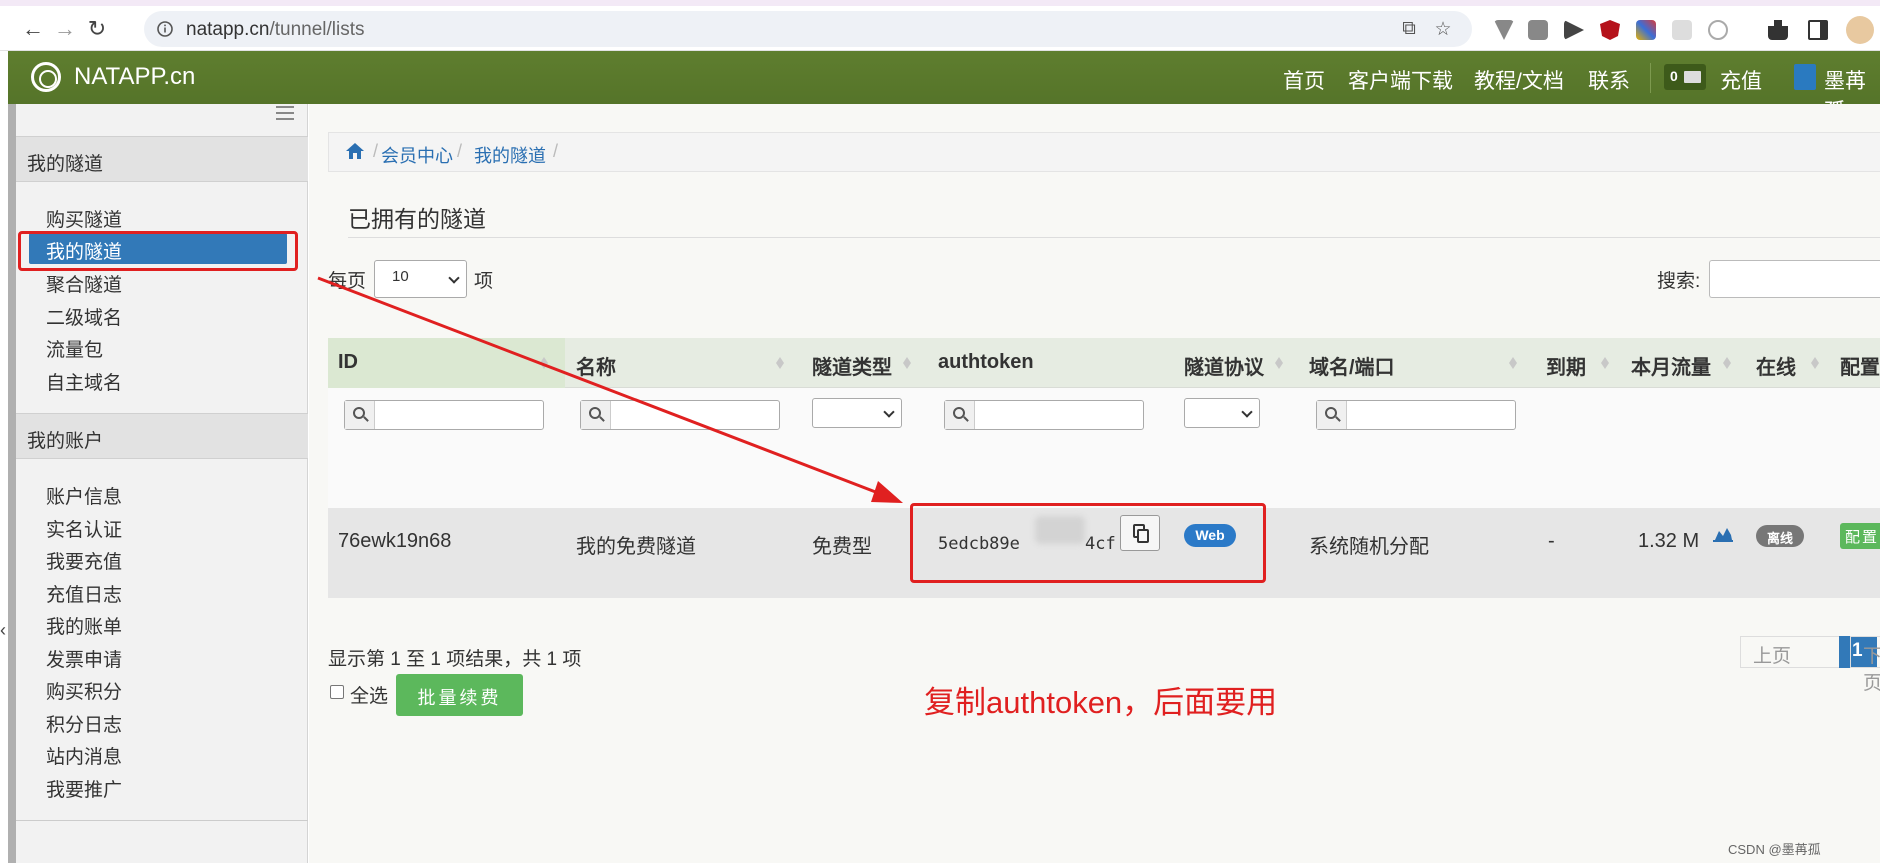  What do you see at coordinates (610, 389) in the screenshot?
I see `annotation-arrow` at bounding box center [610, 389].